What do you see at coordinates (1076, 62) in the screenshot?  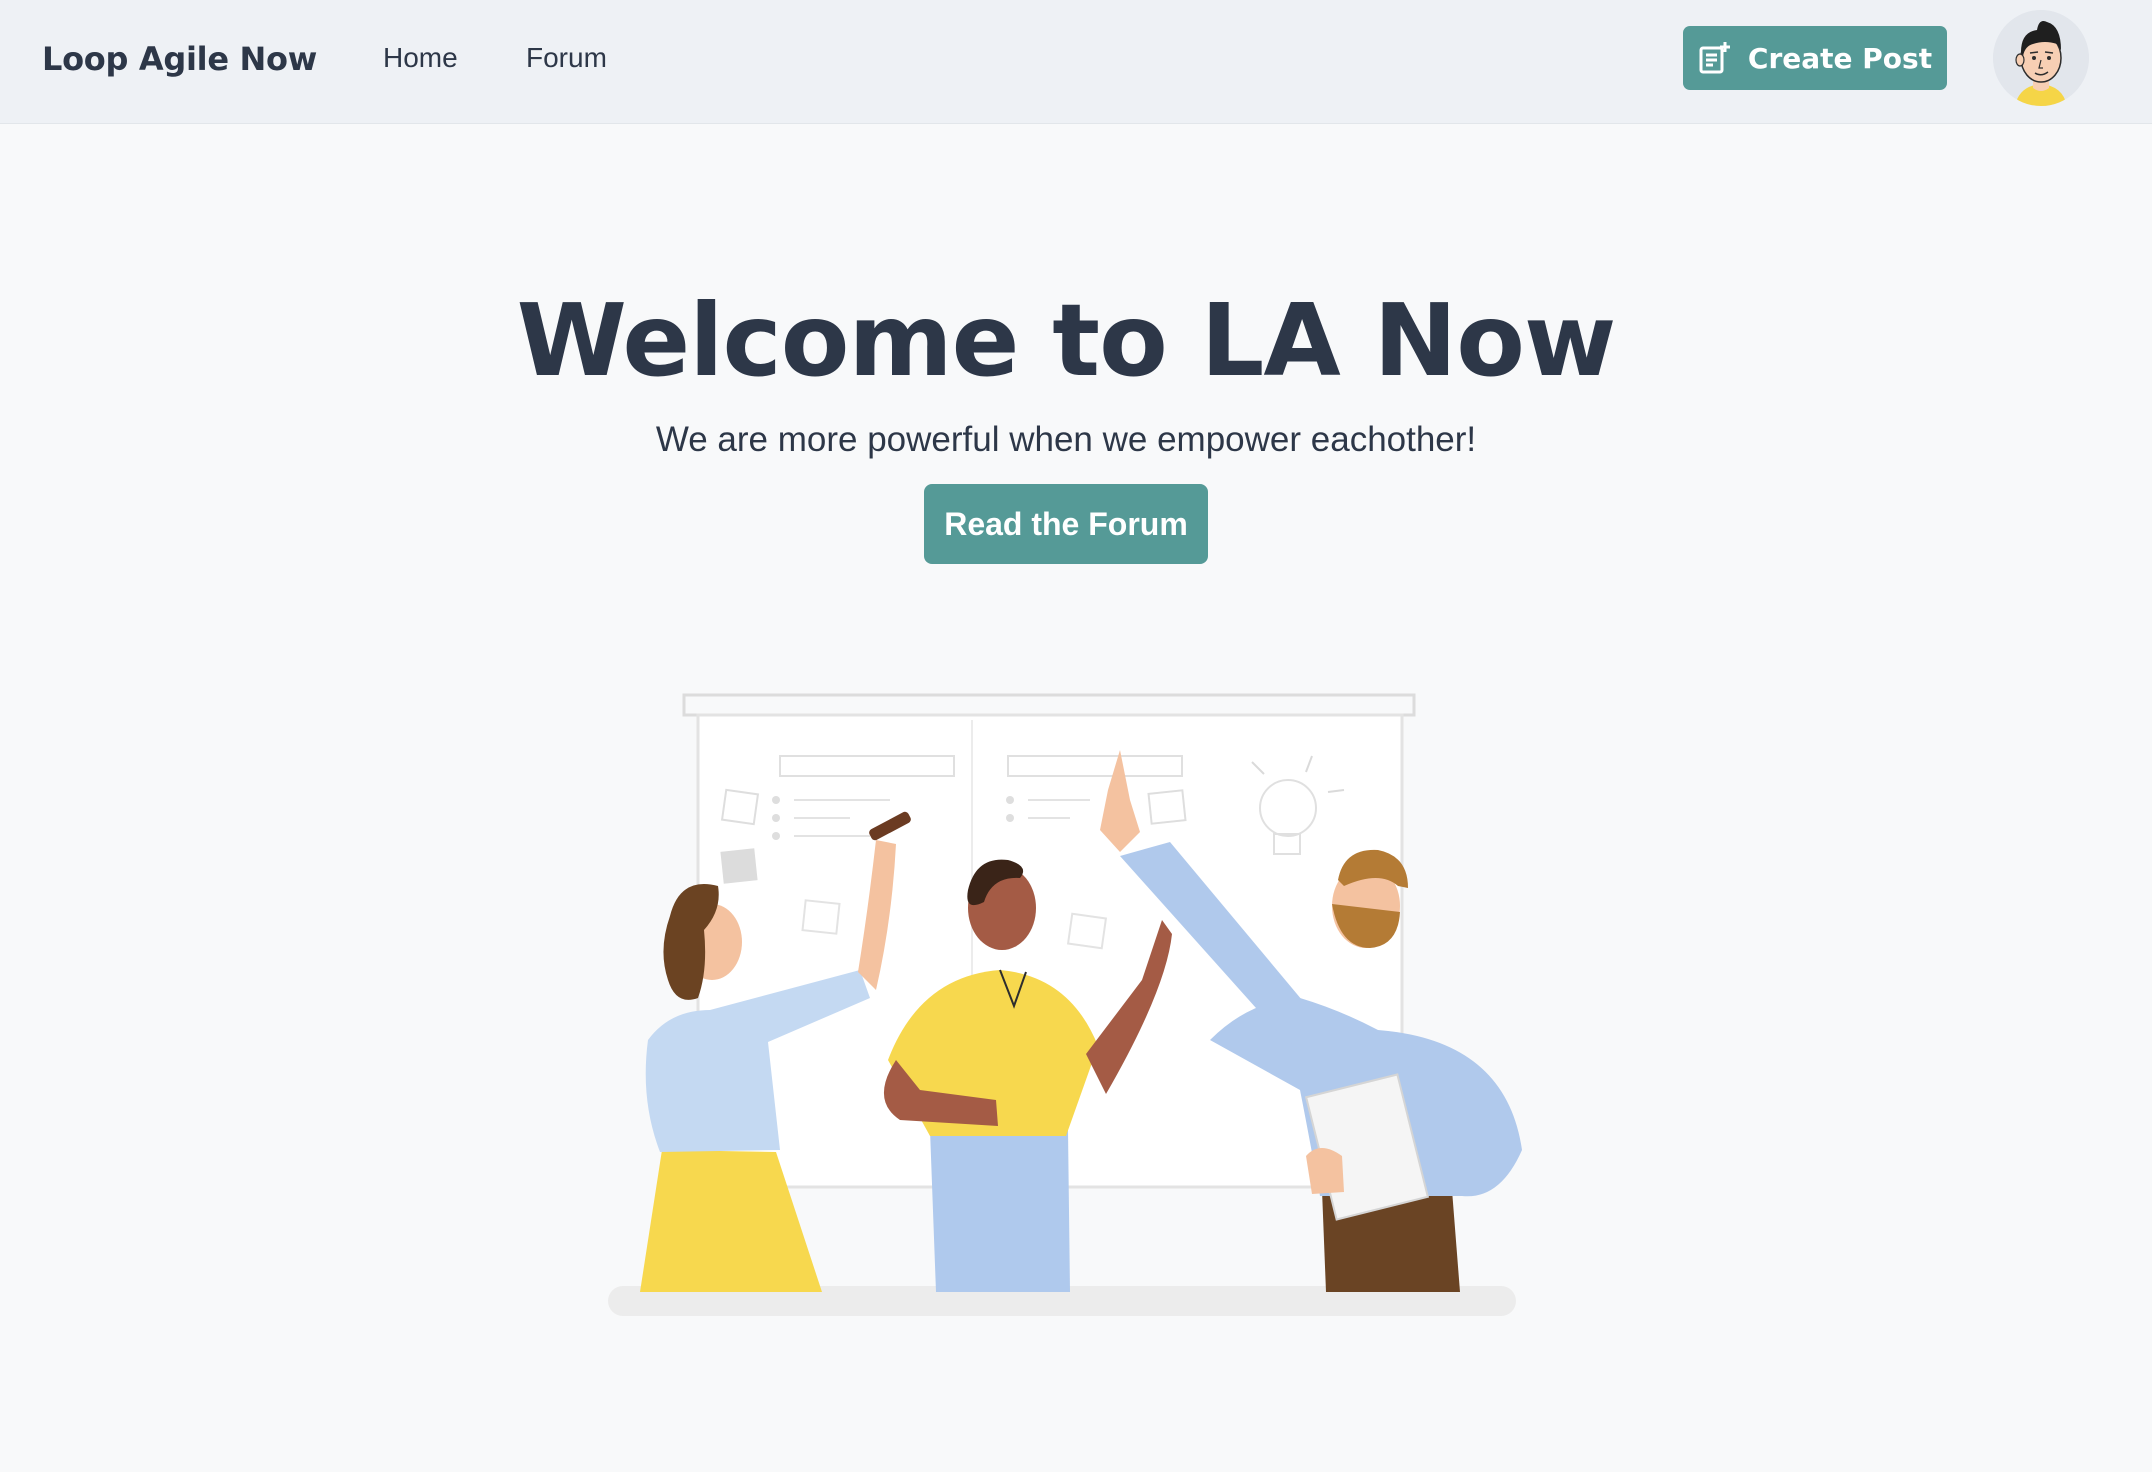 I see `top-navbar: Loop Agile Now Home Forum Create Post` at bounding box center [1076, 62].